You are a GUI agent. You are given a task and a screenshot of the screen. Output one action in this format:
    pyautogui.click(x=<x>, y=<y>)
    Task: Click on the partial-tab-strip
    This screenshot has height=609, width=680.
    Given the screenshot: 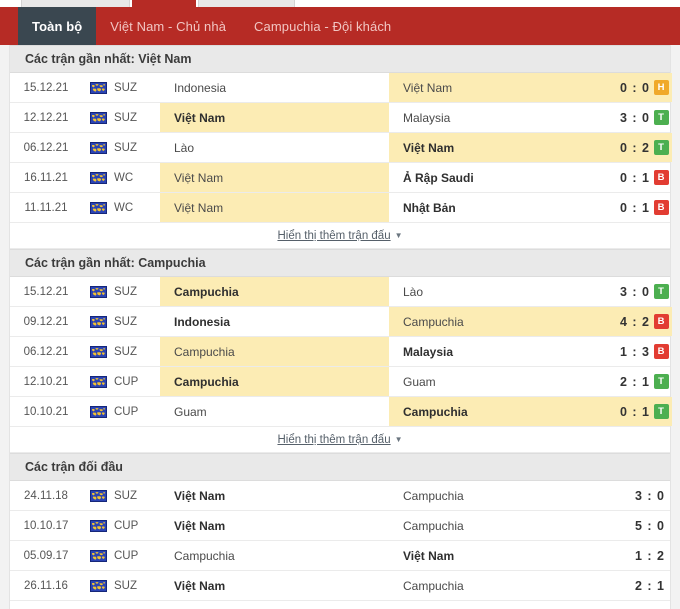 What is the action you would take?
    pyautogui.click(x=340, y=3)
    